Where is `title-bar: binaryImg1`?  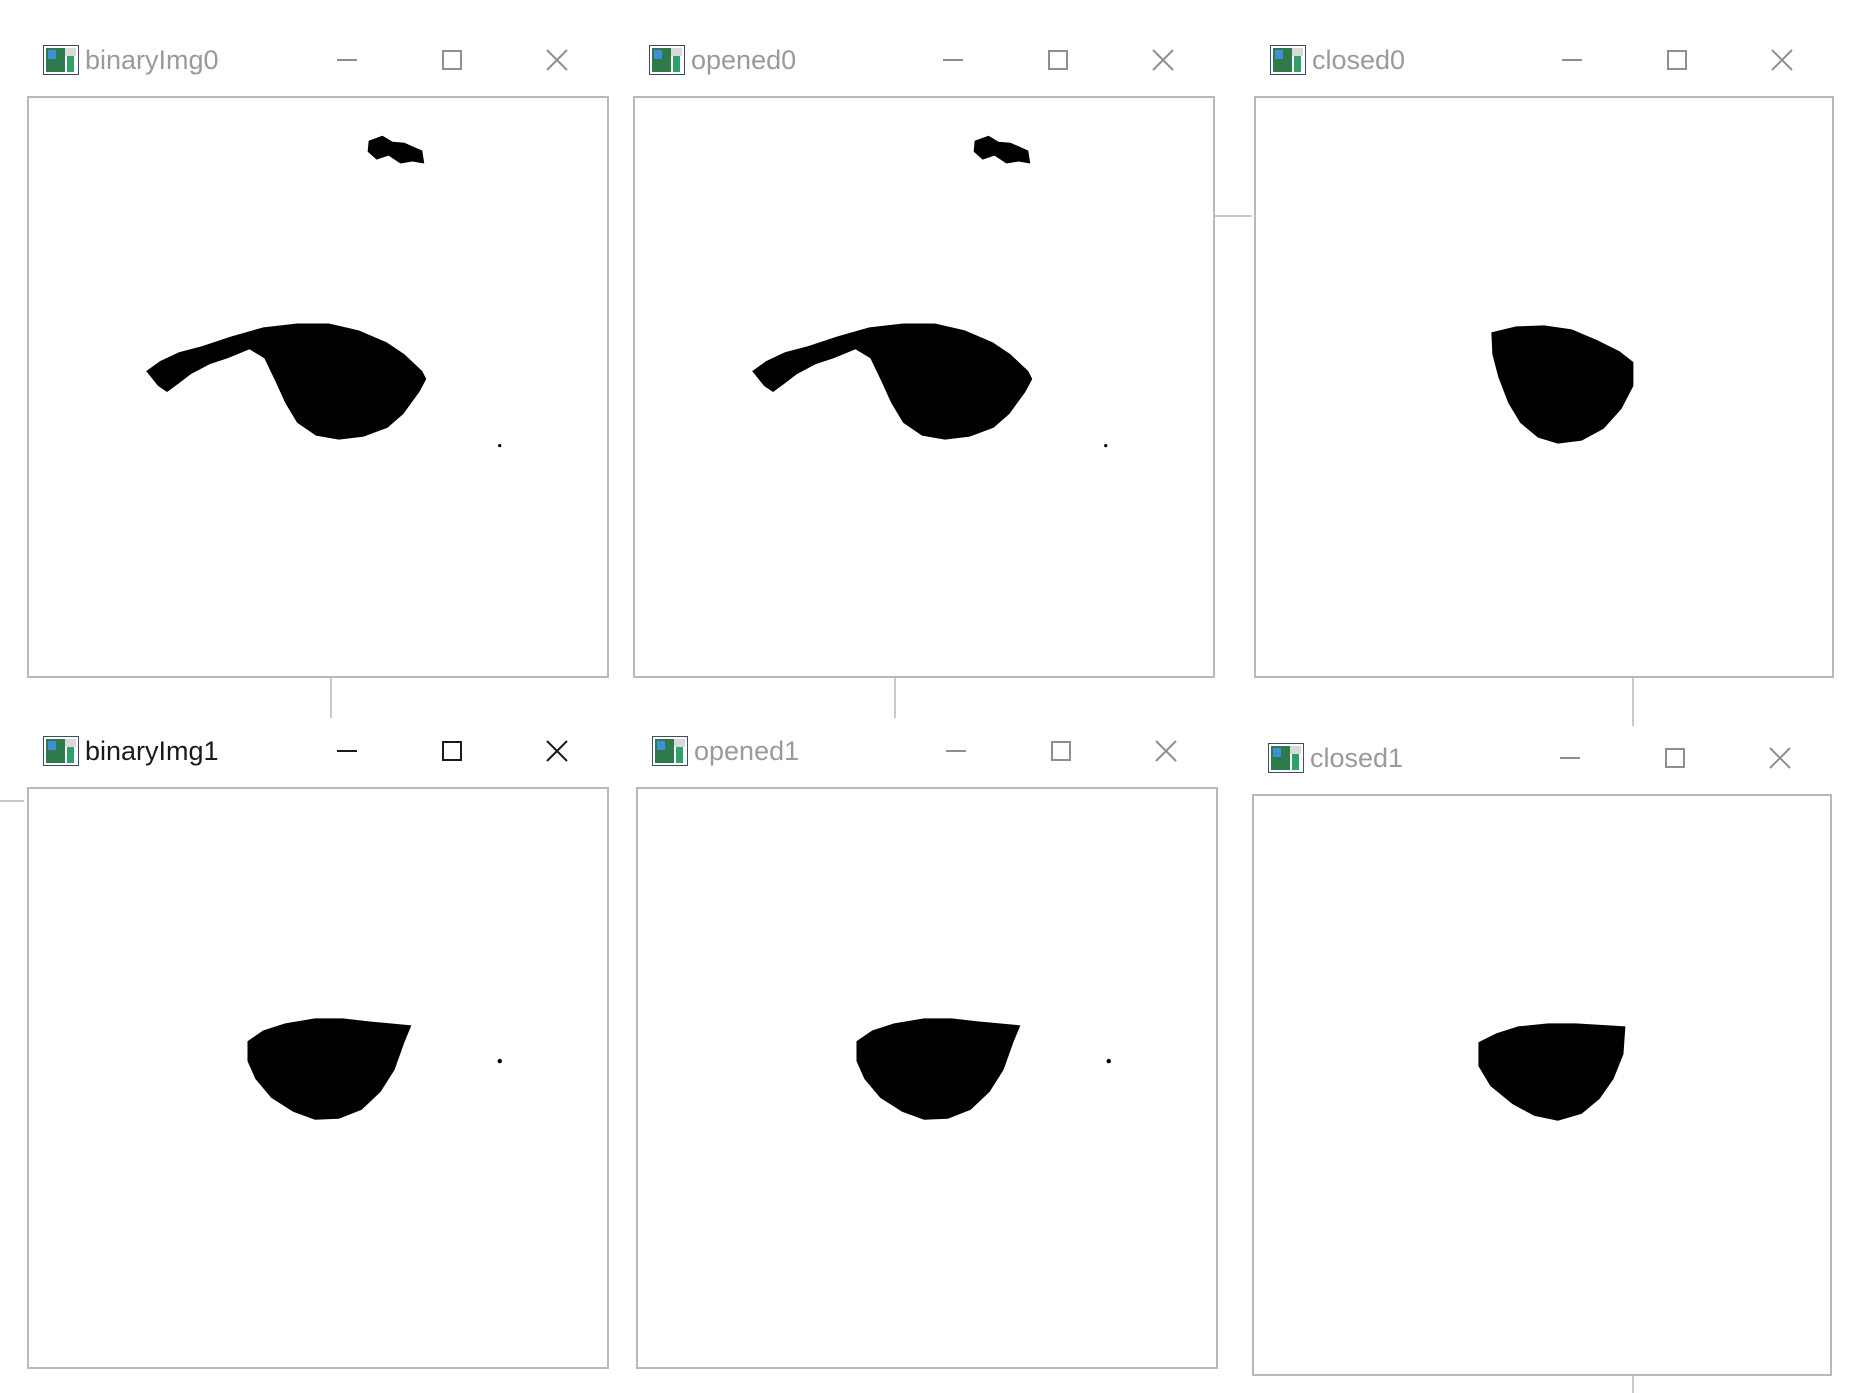
title-bar: binaryImg1 is located at coordinates (318, 753).